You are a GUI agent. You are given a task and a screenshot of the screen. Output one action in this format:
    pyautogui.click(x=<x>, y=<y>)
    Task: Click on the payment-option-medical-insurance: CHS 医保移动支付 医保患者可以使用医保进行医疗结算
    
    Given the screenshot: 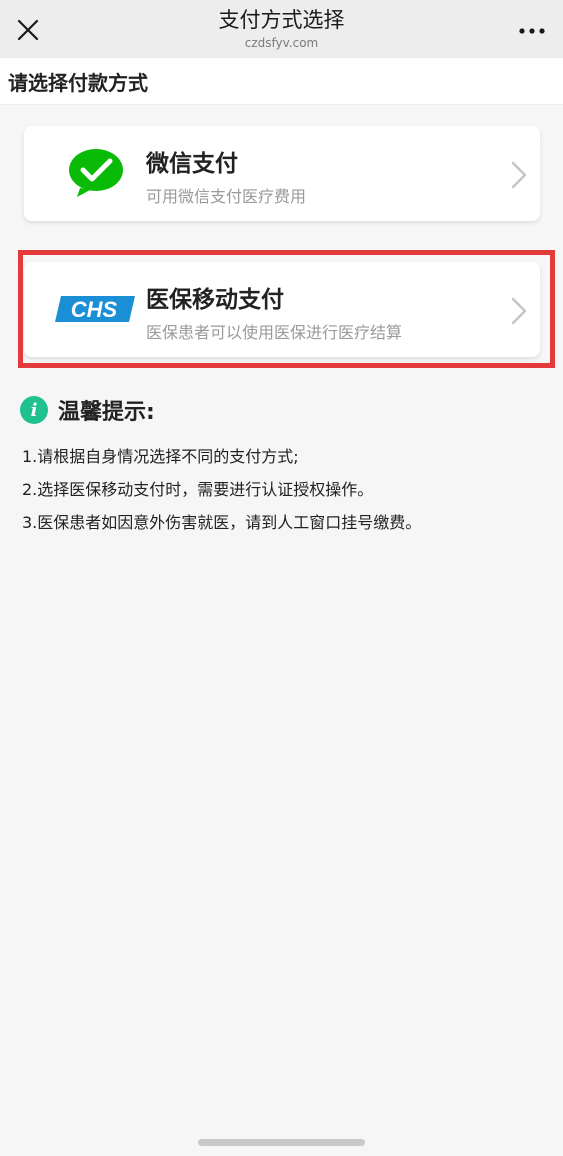 What is the action you would take?
    pyautogui.click(x=282, y=309)
    